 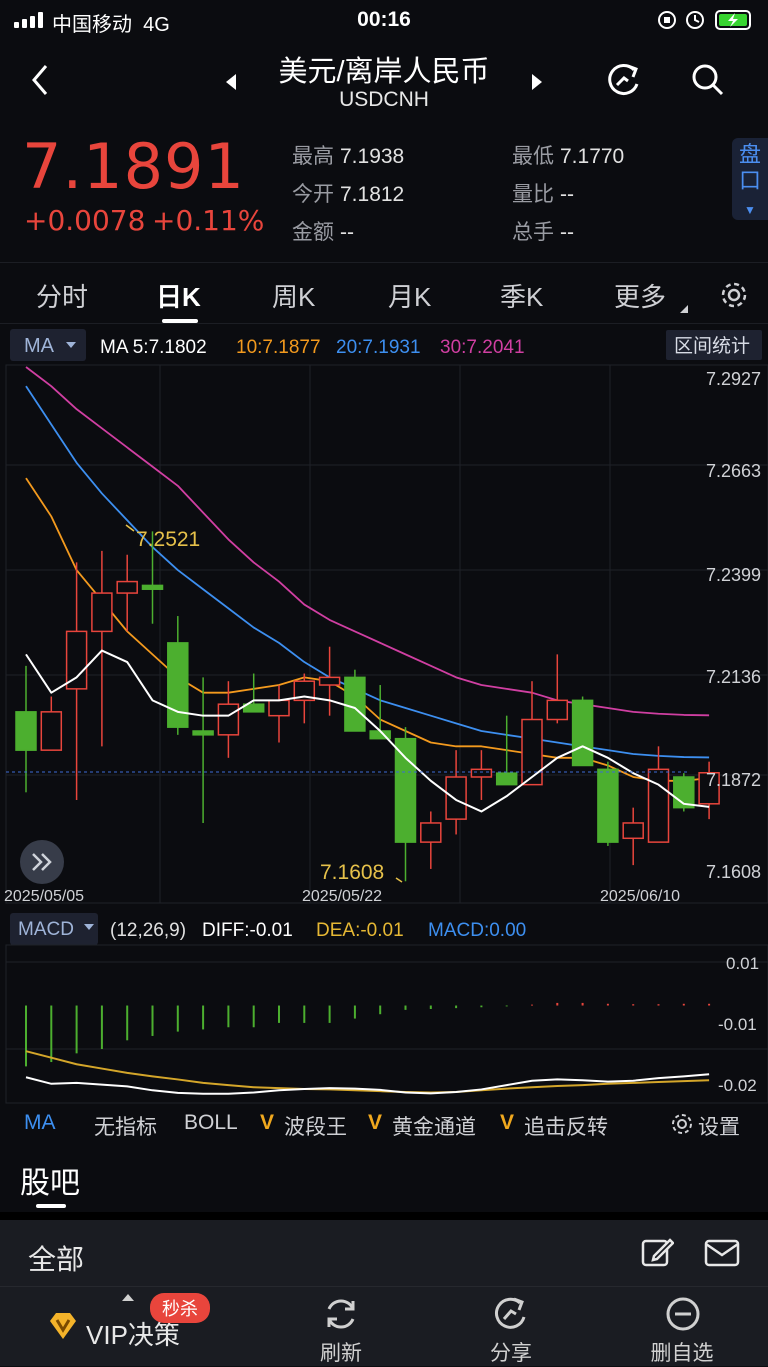 I want to click on price-tick: 7.2399, so click(x=733, y=575).